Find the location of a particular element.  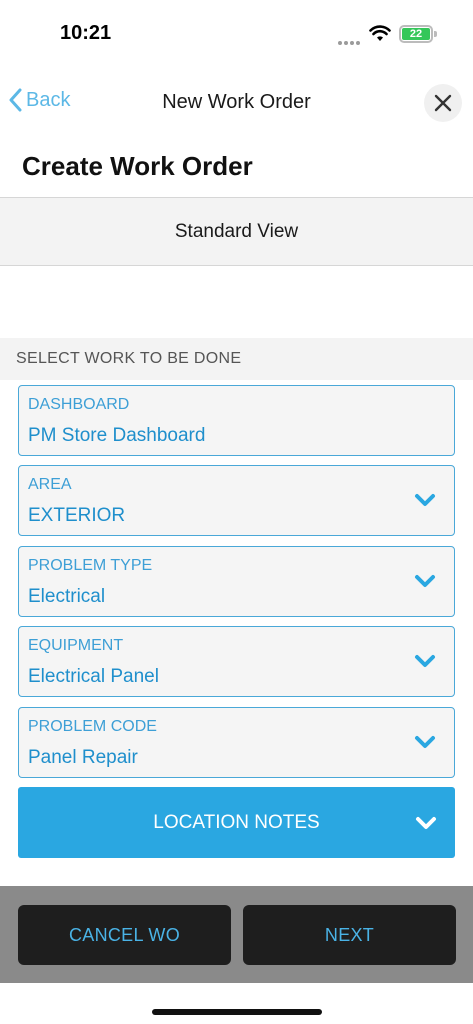

close-button is located at coordinates (443, 103).